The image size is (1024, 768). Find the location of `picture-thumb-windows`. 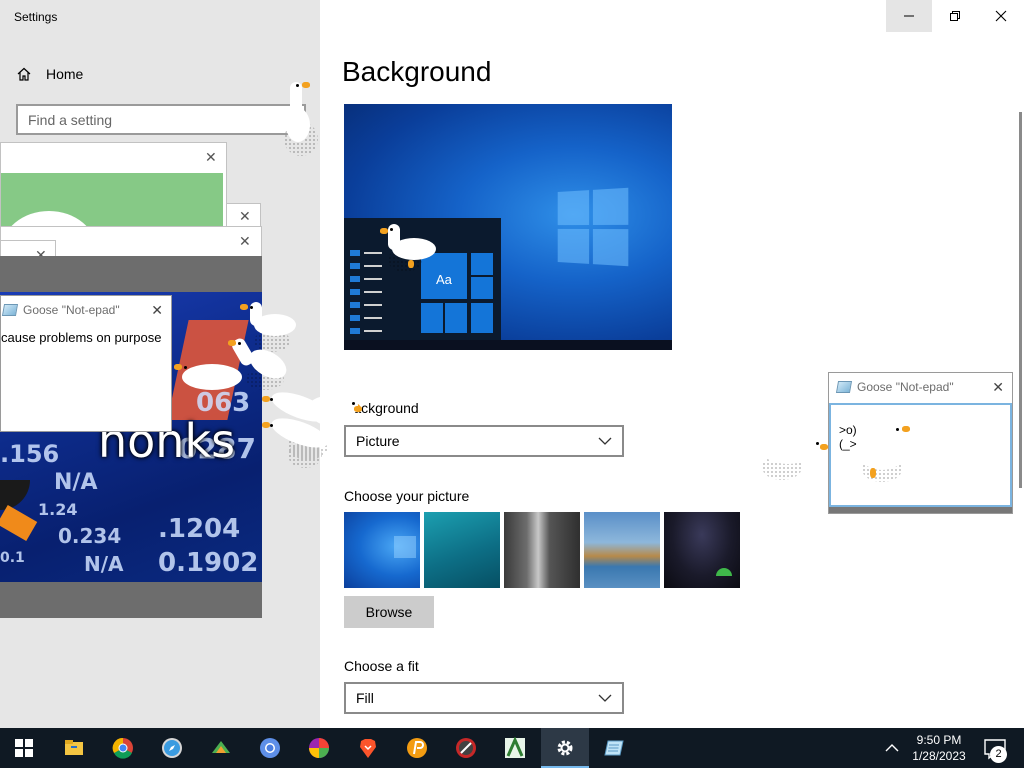

picture-thumb-windows is located at coordinates (382, 550).